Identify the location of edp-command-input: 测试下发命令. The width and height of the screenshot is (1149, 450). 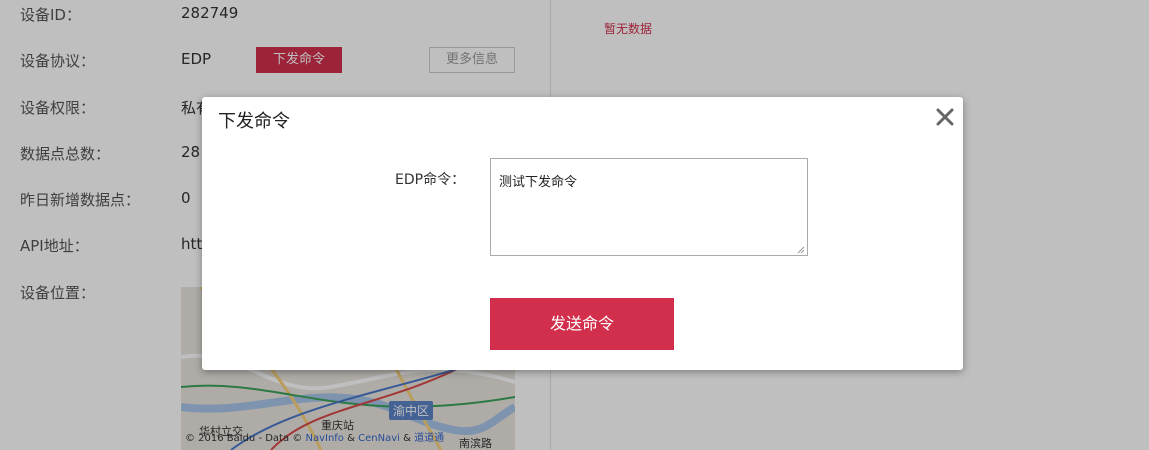
(649, 207).